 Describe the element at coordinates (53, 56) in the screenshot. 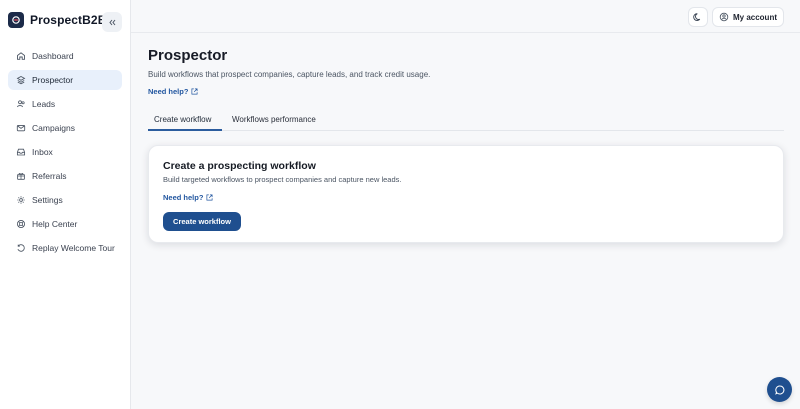

I see `sidebar-item-label: Dashboard` at that location.